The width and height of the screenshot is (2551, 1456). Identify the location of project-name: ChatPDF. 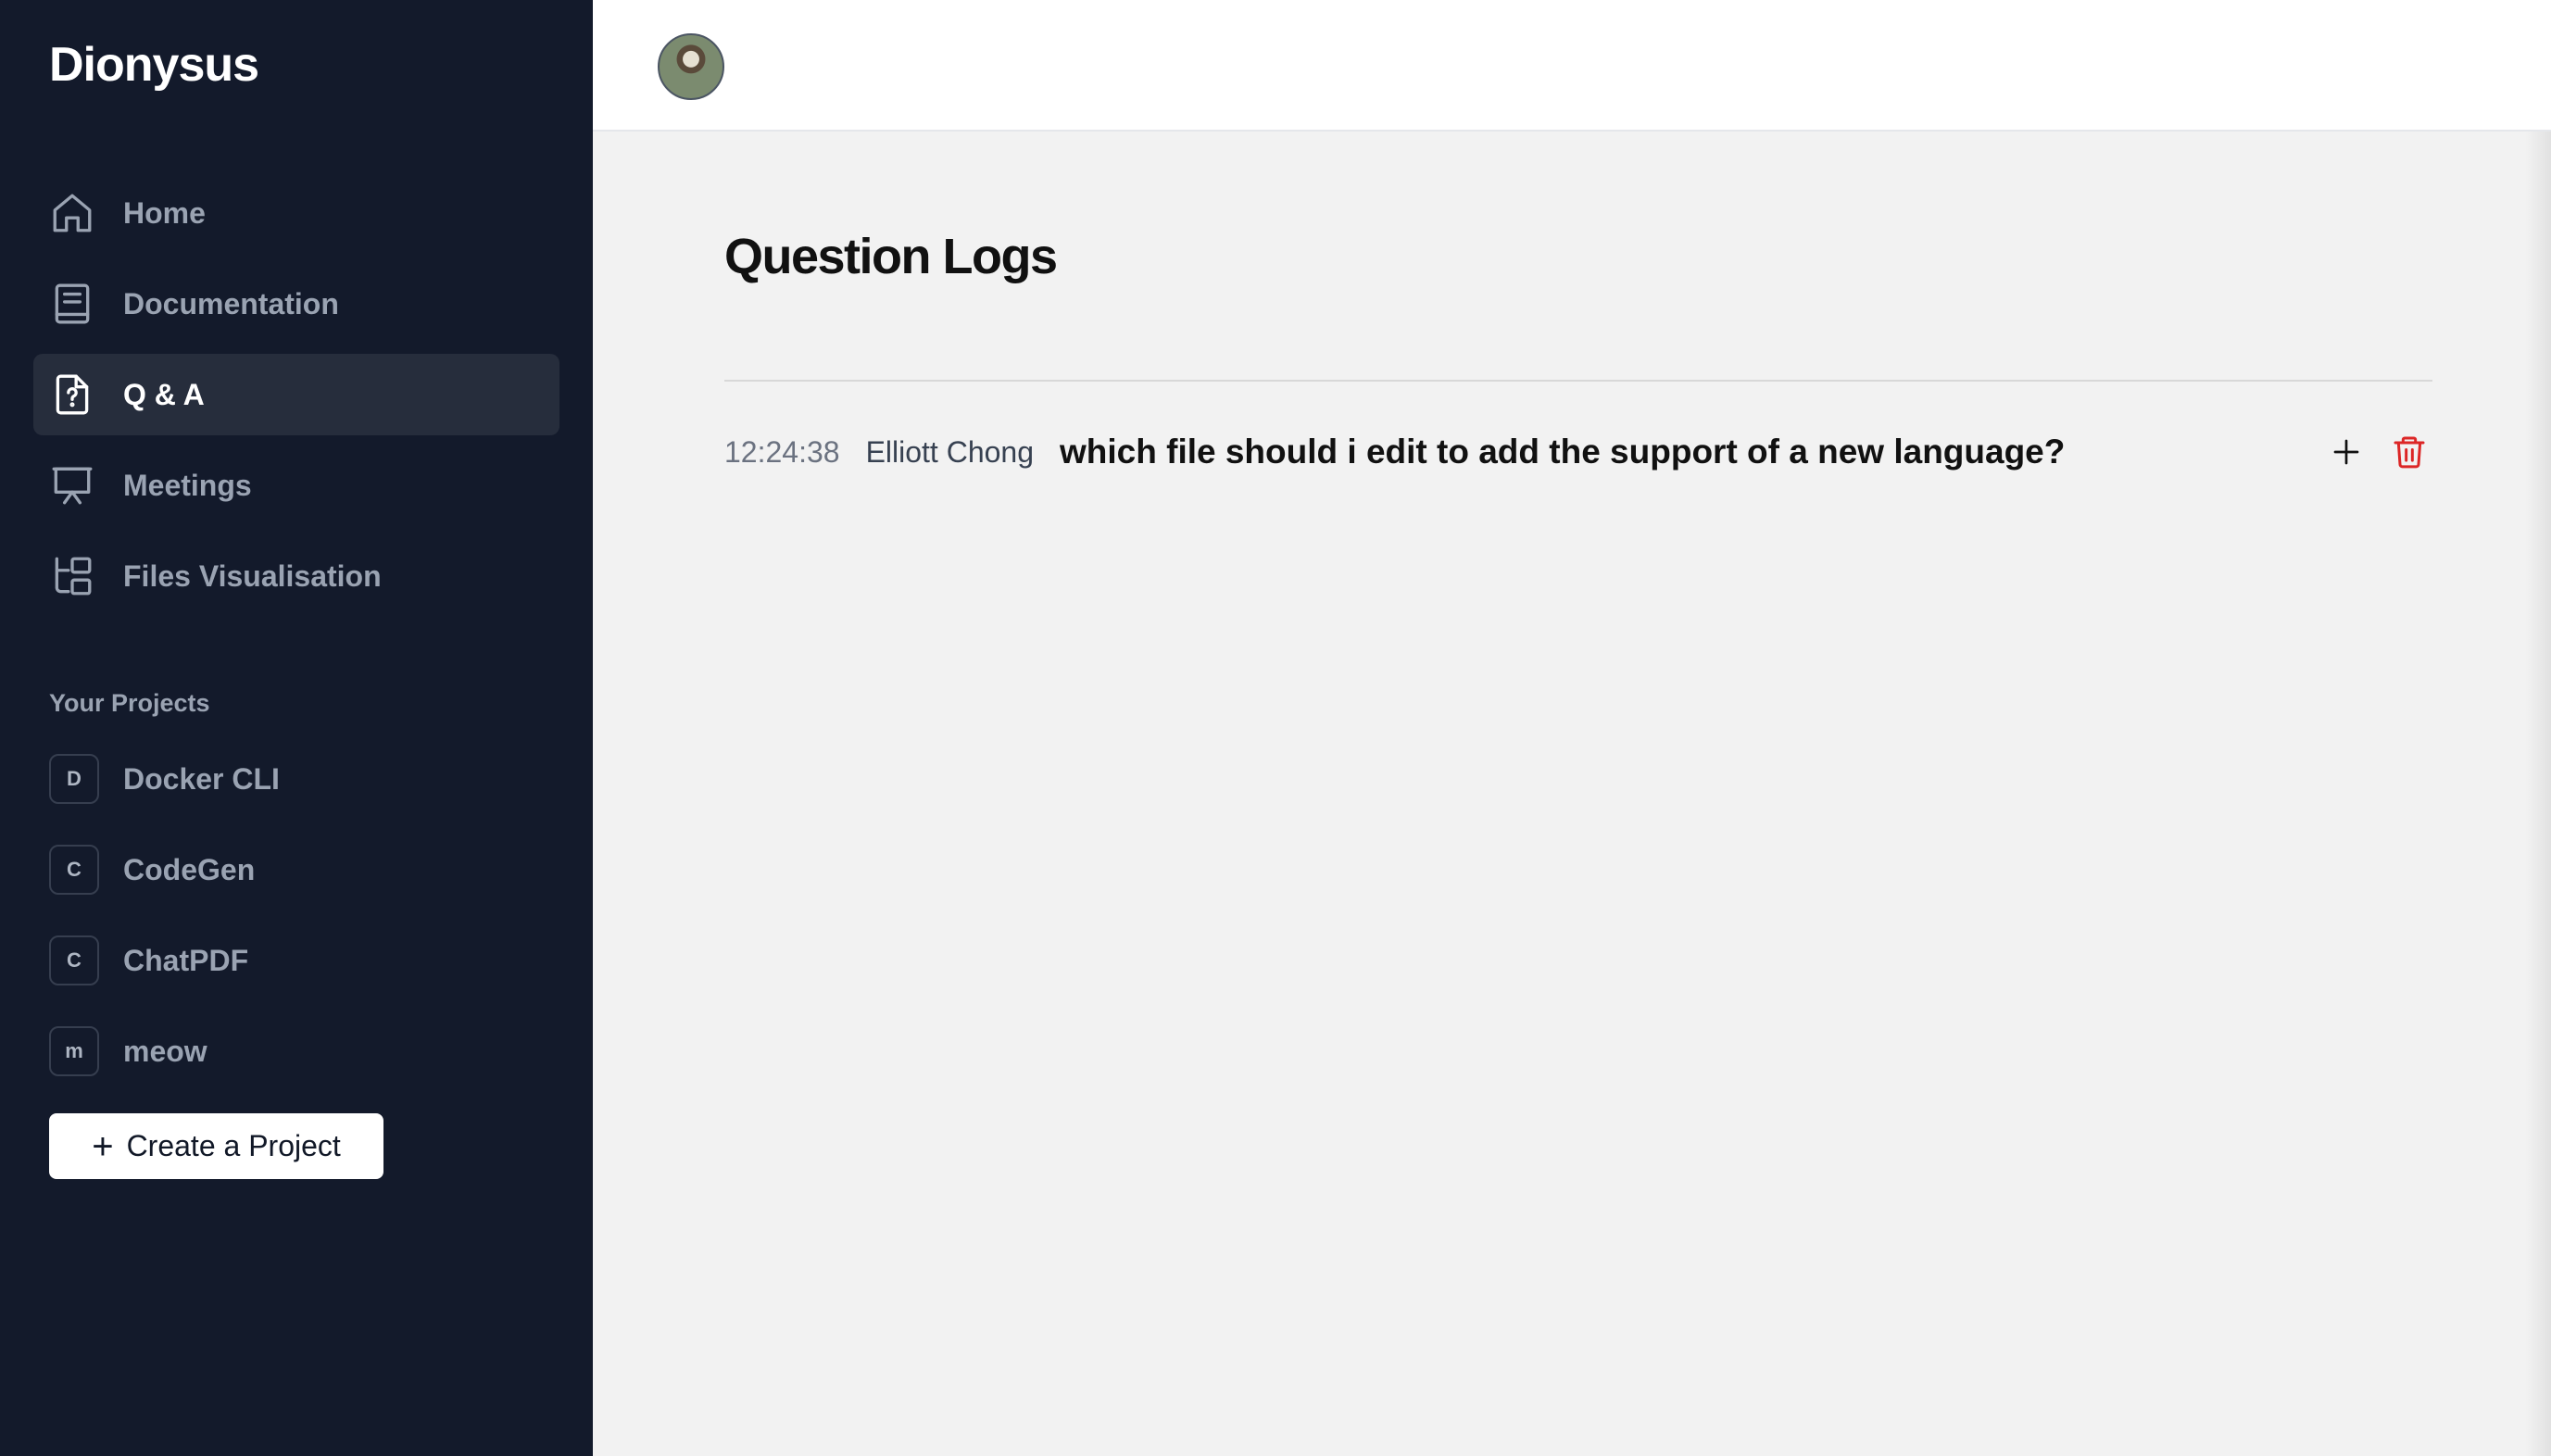
(186, 960).